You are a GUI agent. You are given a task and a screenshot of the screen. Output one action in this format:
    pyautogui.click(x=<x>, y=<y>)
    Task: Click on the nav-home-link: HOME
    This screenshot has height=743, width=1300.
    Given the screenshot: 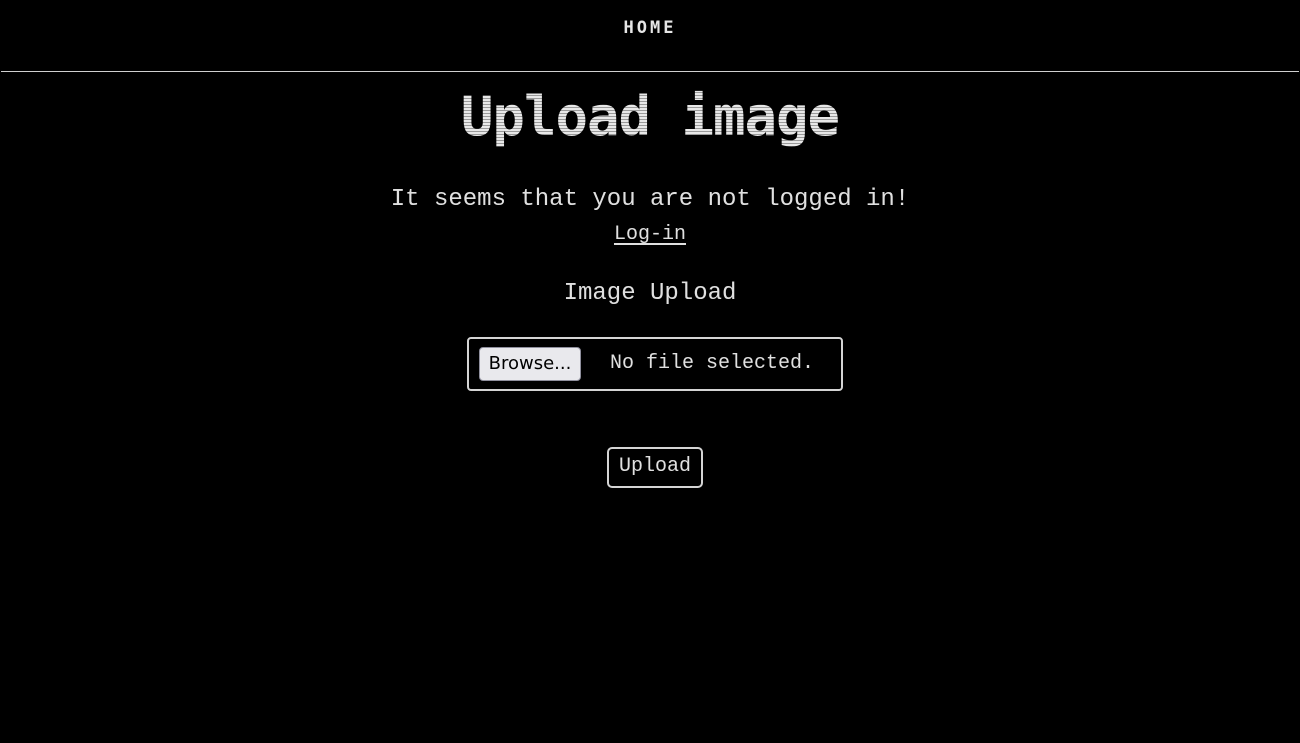 What is the action you would take?
    pyautogui.click(x=650, y=28)
    